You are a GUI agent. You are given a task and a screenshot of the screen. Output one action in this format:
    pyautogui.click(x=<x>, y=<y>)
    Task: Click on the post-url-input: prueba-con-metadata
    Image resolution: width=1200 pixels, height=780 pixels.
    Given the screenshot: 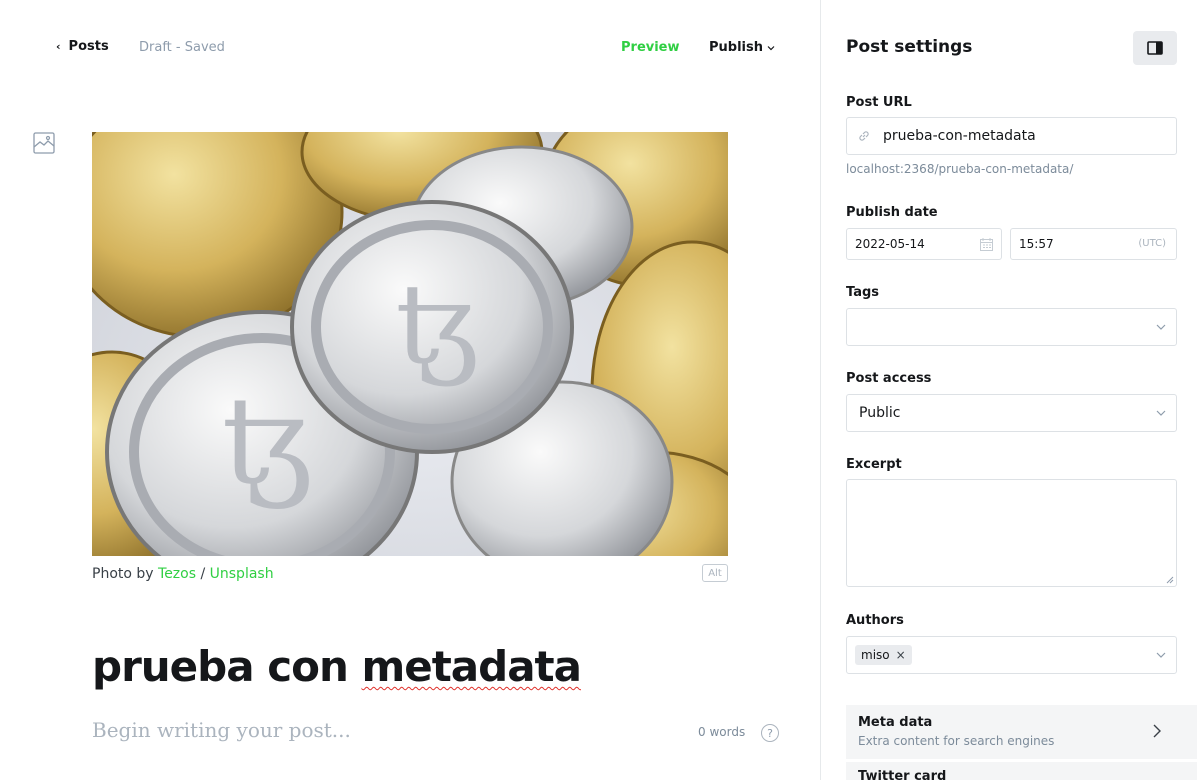 What is the action you would take?
    pyautogui.click(x=1011, y=136)
    